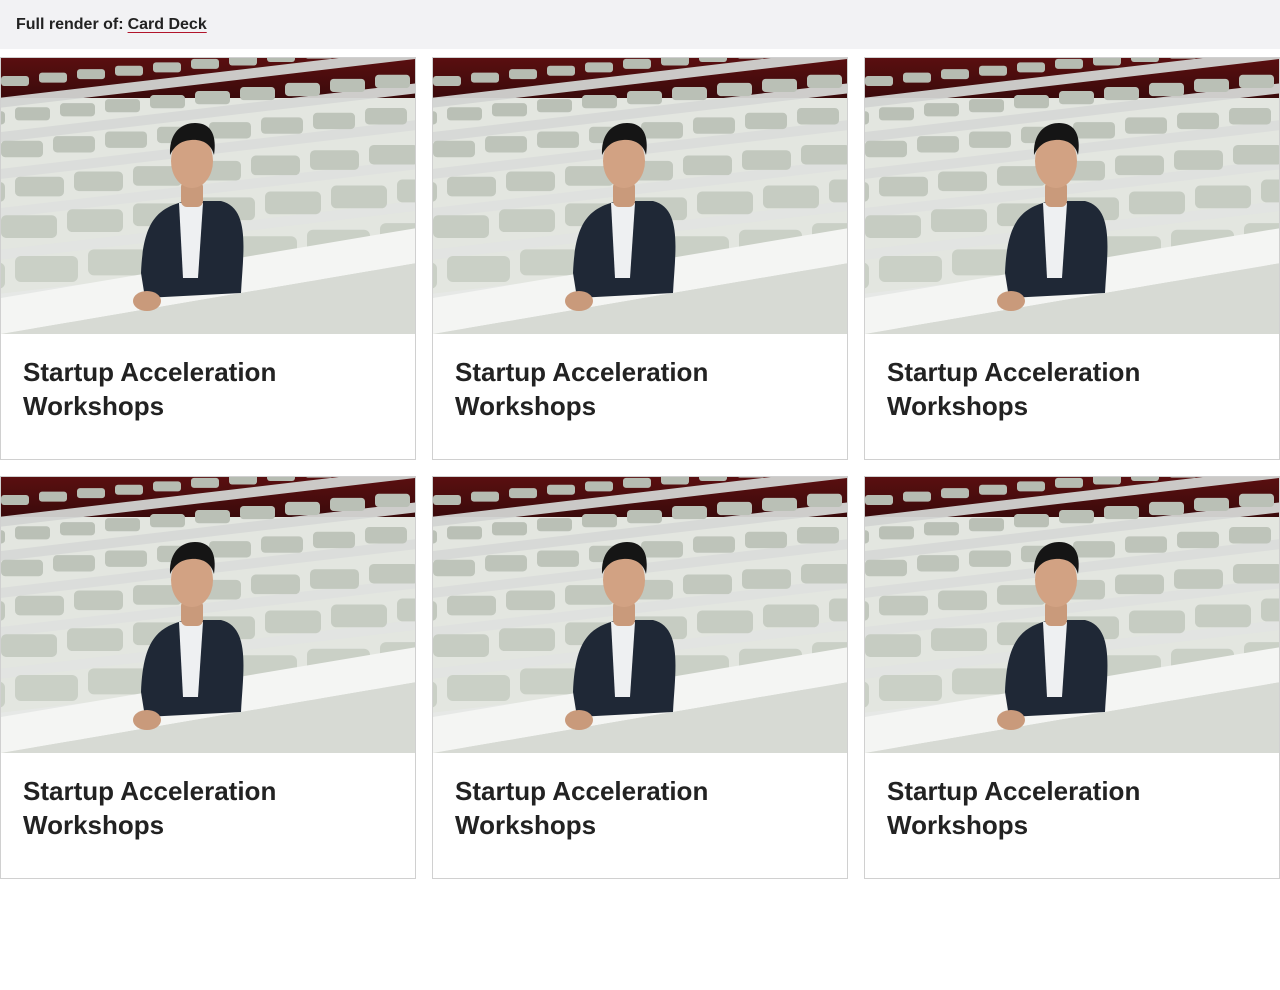 Image resolution: width=1280 pixels, height=990 pixels. Describe the element at coordinates (70, 24) in the screenshot. I see `render-header-prefix: Full render of:` at that location.